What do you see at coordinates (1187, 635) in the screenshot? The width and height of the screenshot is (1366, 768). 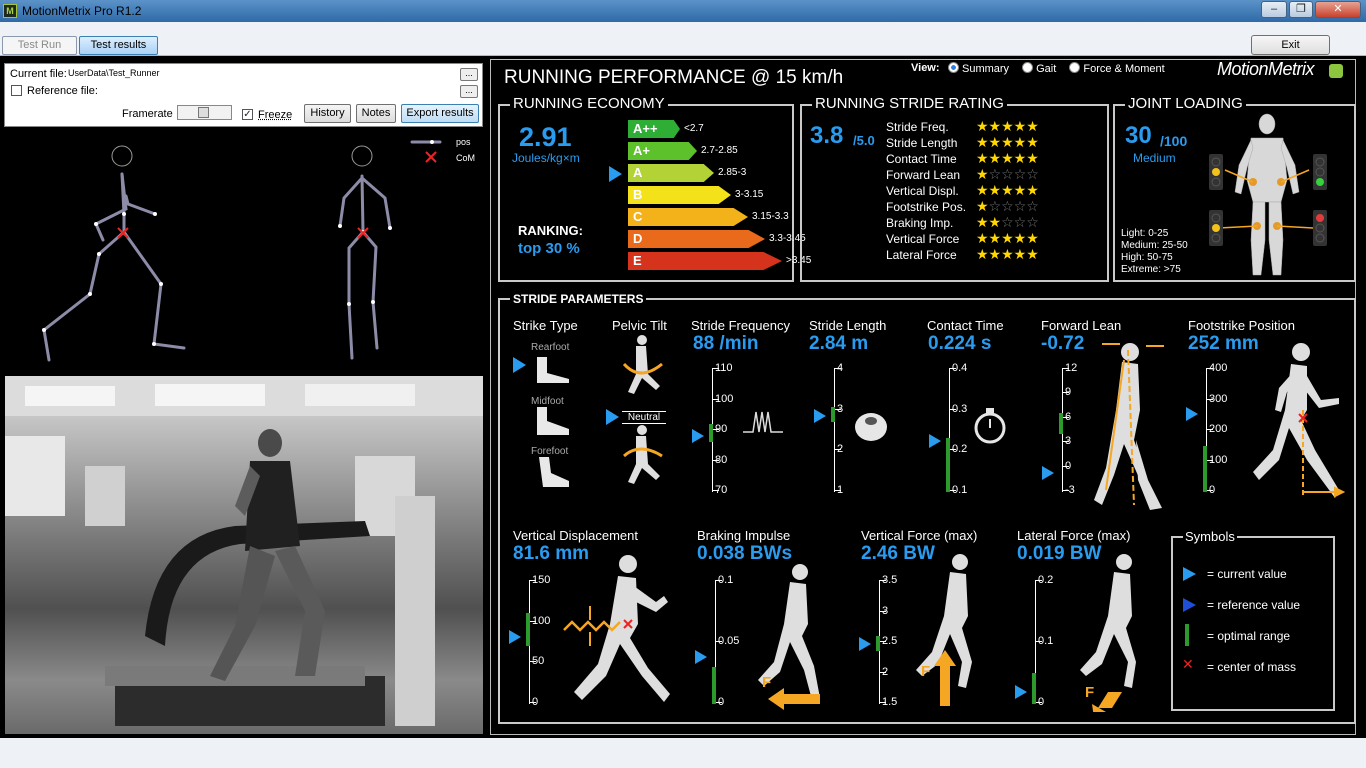 I see `optimal-range-symbol` at bounding box center [1187, 635].